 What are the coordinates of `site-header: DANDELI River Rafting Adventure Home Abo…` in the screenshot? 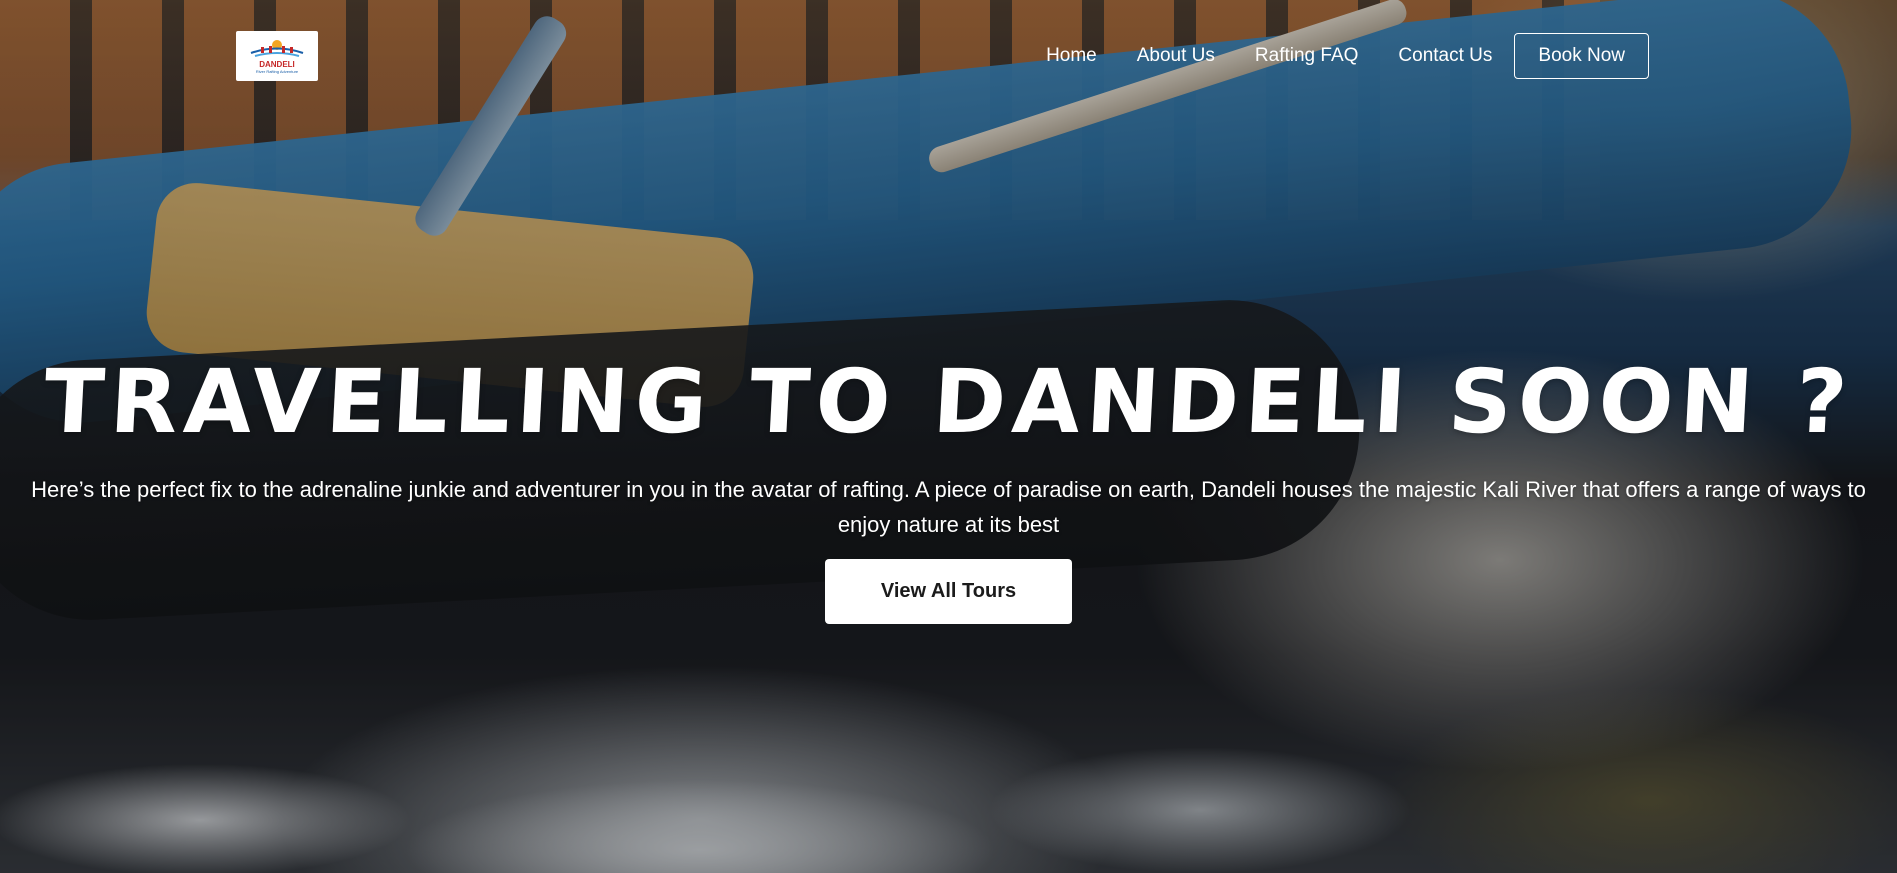 It's located at (948, 56).